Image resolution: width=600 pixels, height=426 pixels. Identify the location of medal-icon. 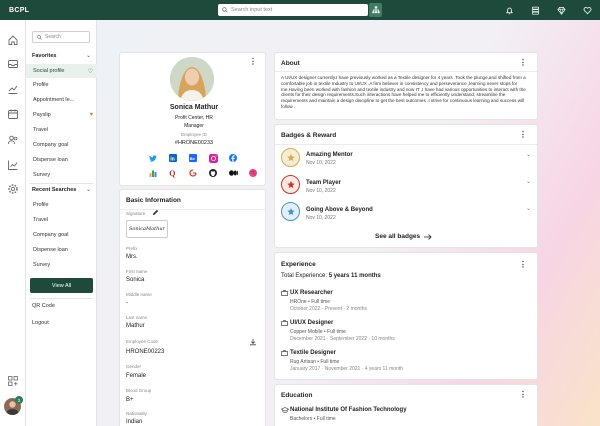
(290, 184).